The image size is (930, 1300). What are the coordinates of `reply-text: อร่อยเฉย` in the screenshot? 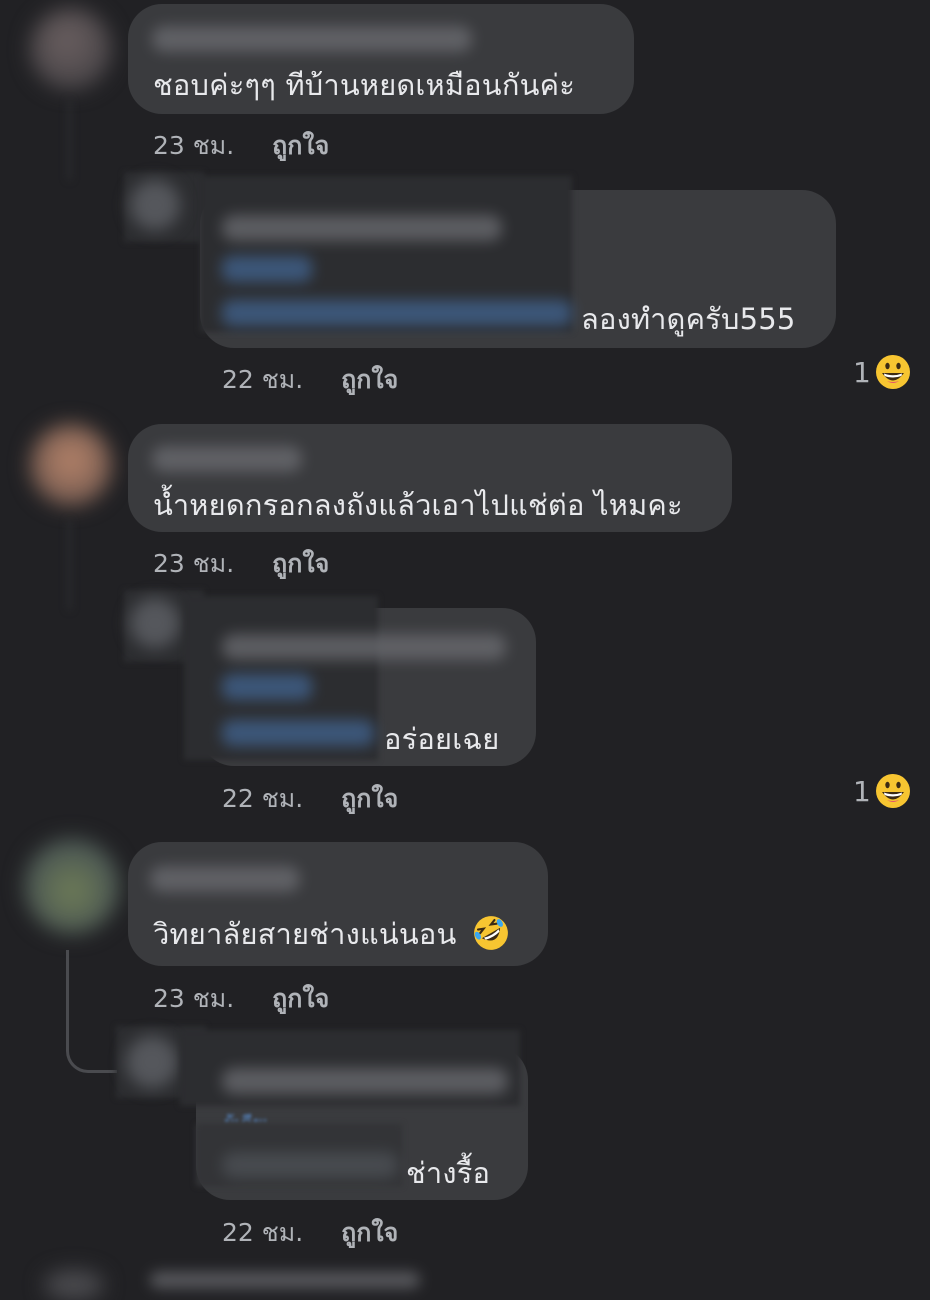 It's located at (442, 739).